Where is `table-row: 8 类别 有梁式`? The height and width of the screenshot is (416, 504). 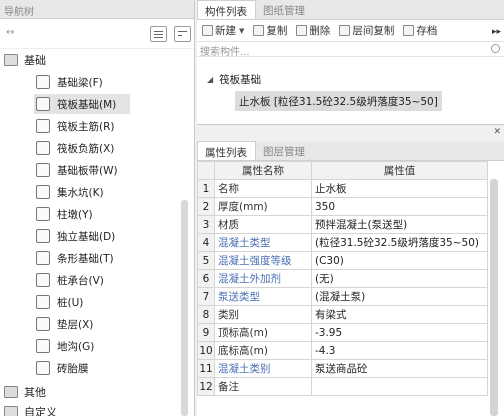
table-row: 8 类别 有梁式 is located at coordinates (342, 314).